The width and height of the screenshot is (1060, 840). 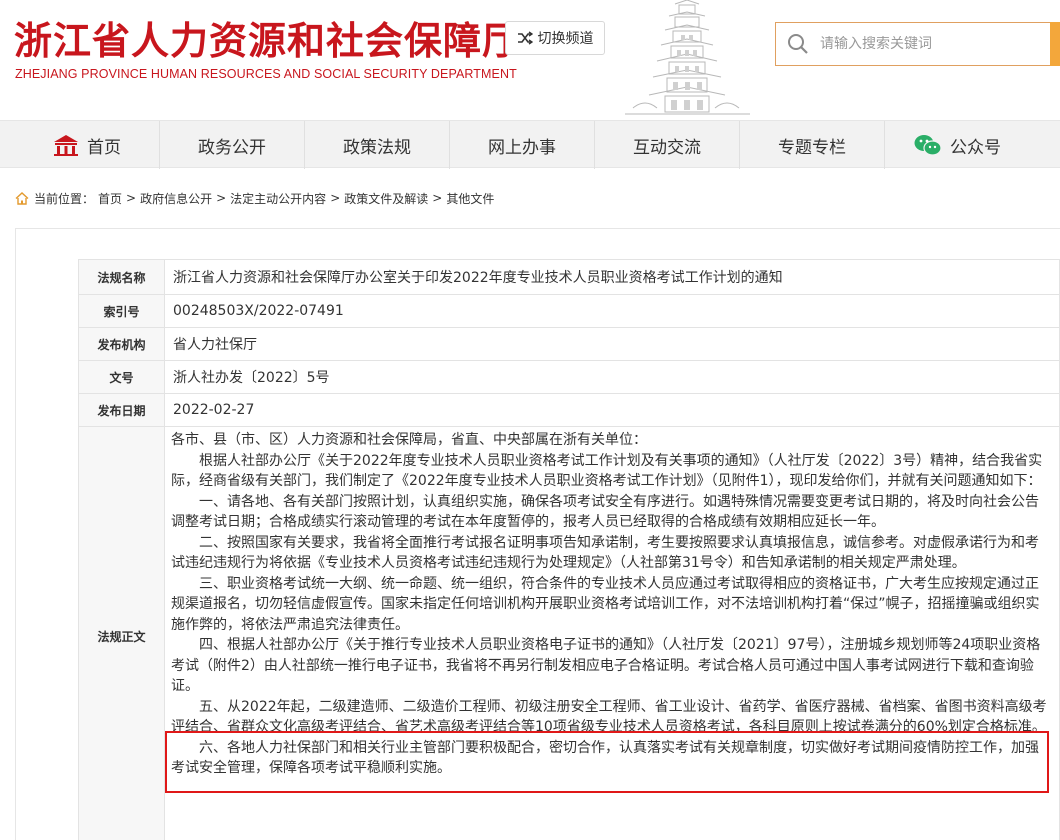 I want to click on nav-item-interaction: 互动交流, so click(x=667, y=145).